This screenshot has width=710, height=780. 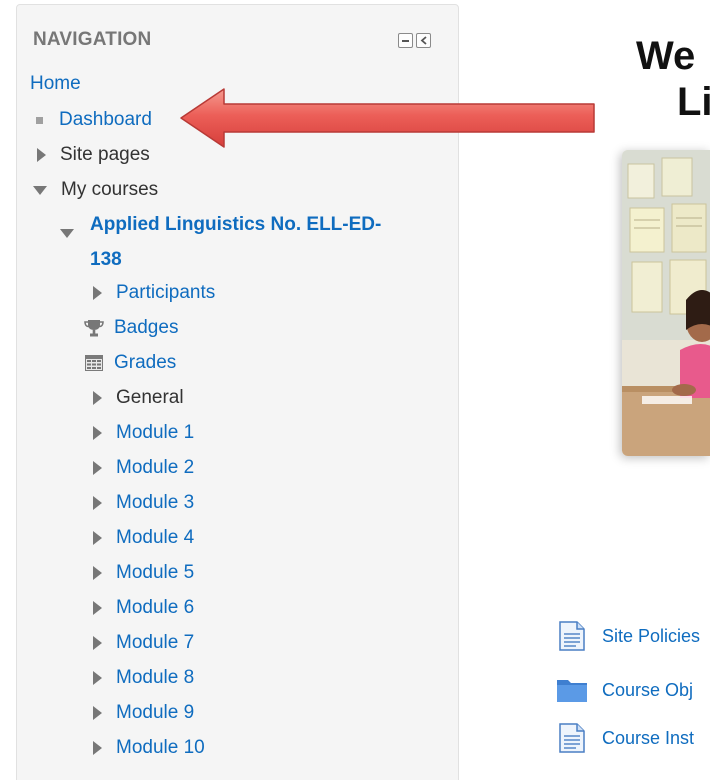 What do you see at coordinates (155, 608) in the screenshot?
I see `nav-module-label: Module 6` at bounding box center [155, 608].